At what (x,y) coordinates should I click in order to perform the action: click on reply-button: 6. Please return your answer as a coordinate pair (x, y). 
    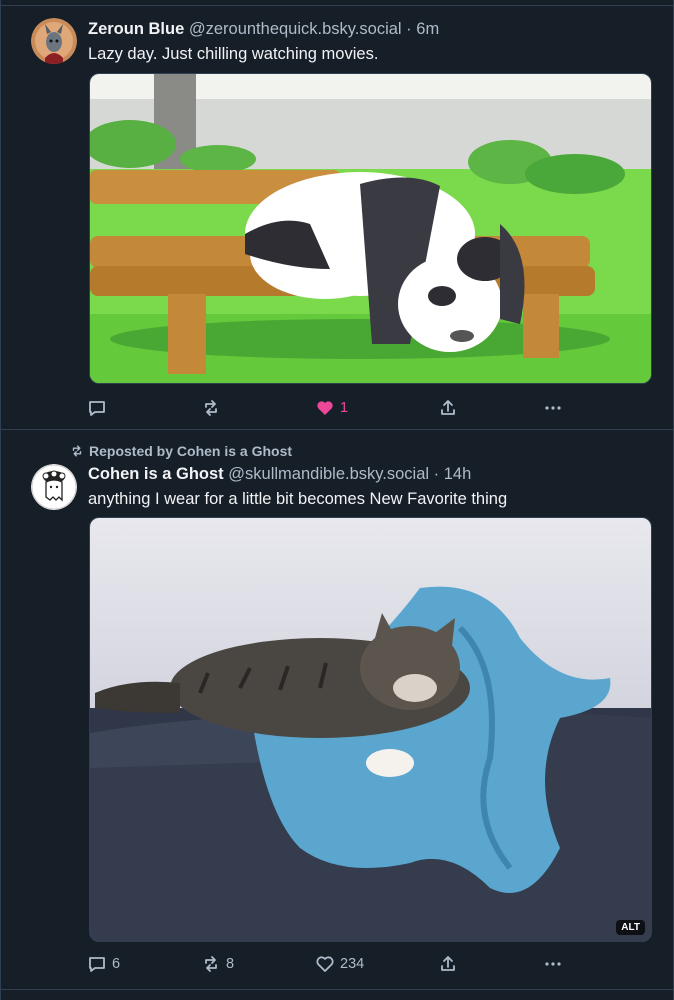
    Looking at the image, I should click on (103, 964).